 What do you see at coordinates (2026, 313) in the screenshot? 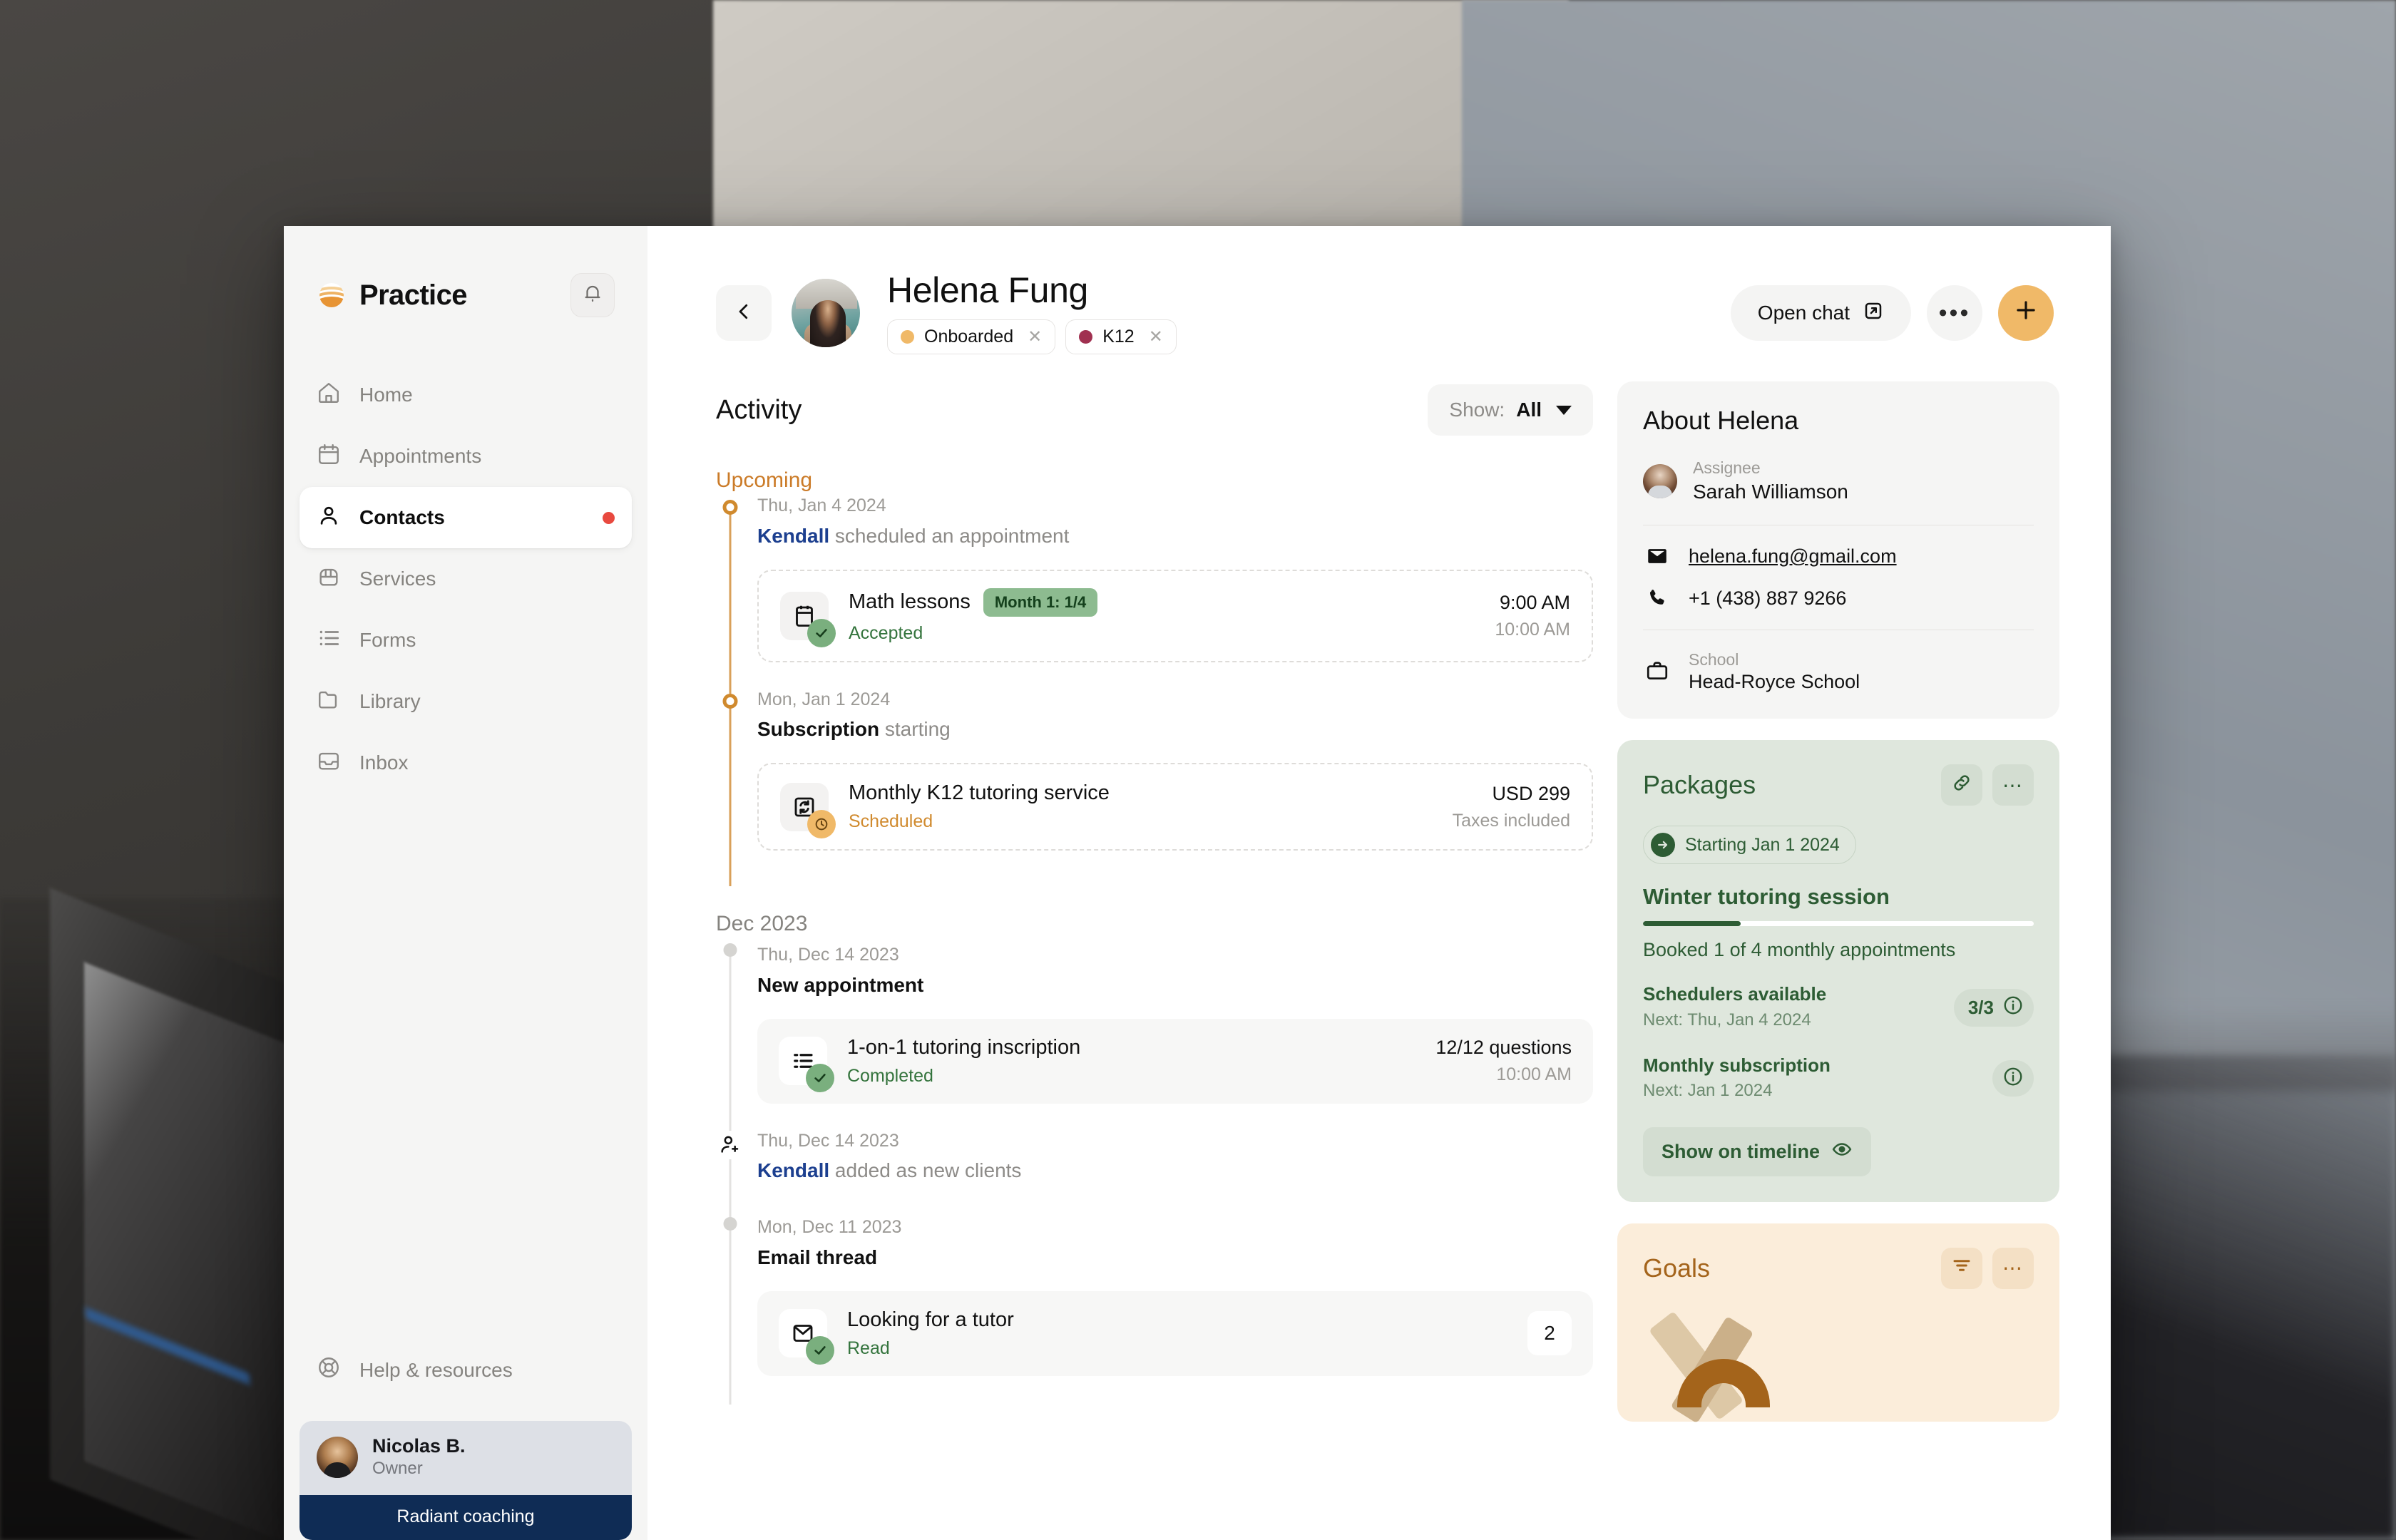
I see `add-button` at bounding box center [2026, 313].